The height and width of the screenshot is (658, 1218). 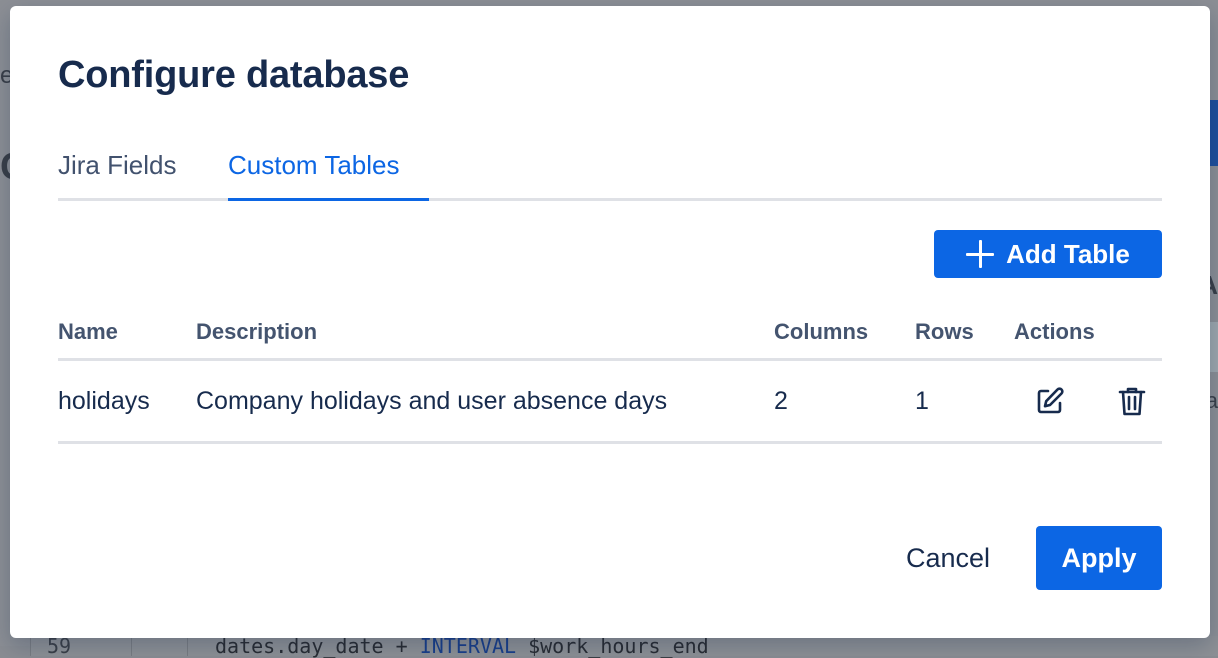 What do you see at coordinates (1214, 347) in the screenshot?
I see `background-panel-edge` at bounding box center [1214, 347].